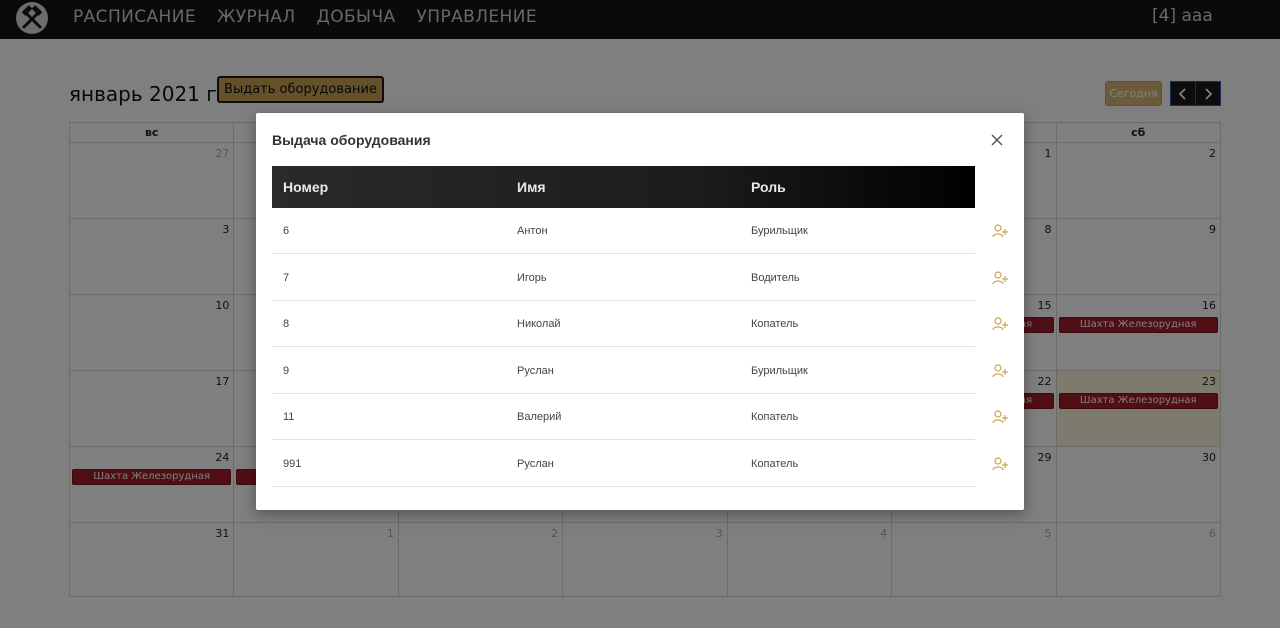 This screenshot has height=628, width=1280. I want to click on table-row: 9 Руслан Бурильщик, so click(623, 371).